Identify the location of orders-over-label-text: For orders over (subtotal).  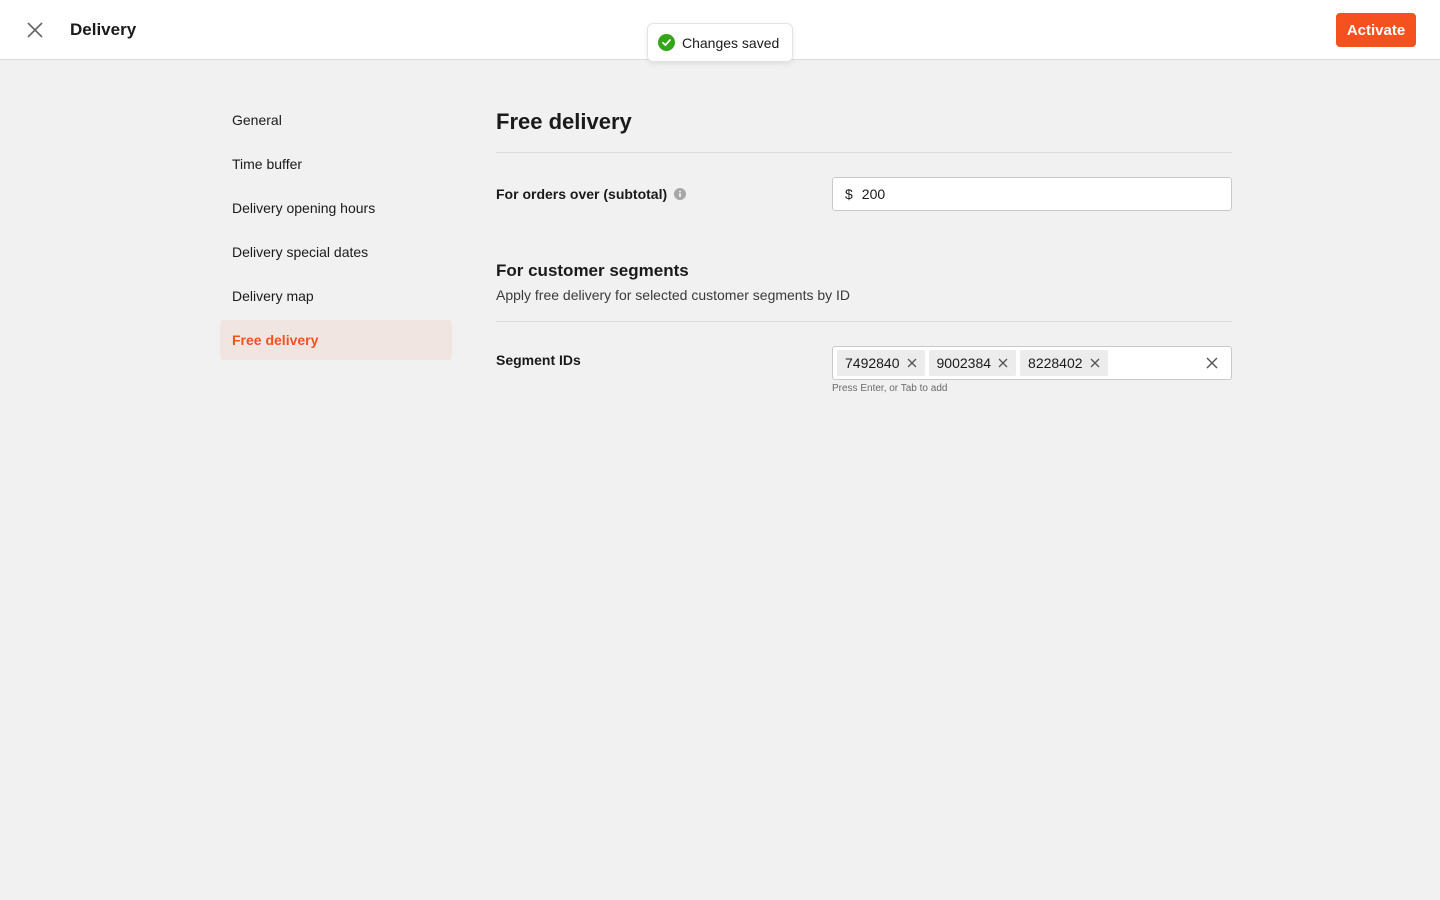
(582, 194).